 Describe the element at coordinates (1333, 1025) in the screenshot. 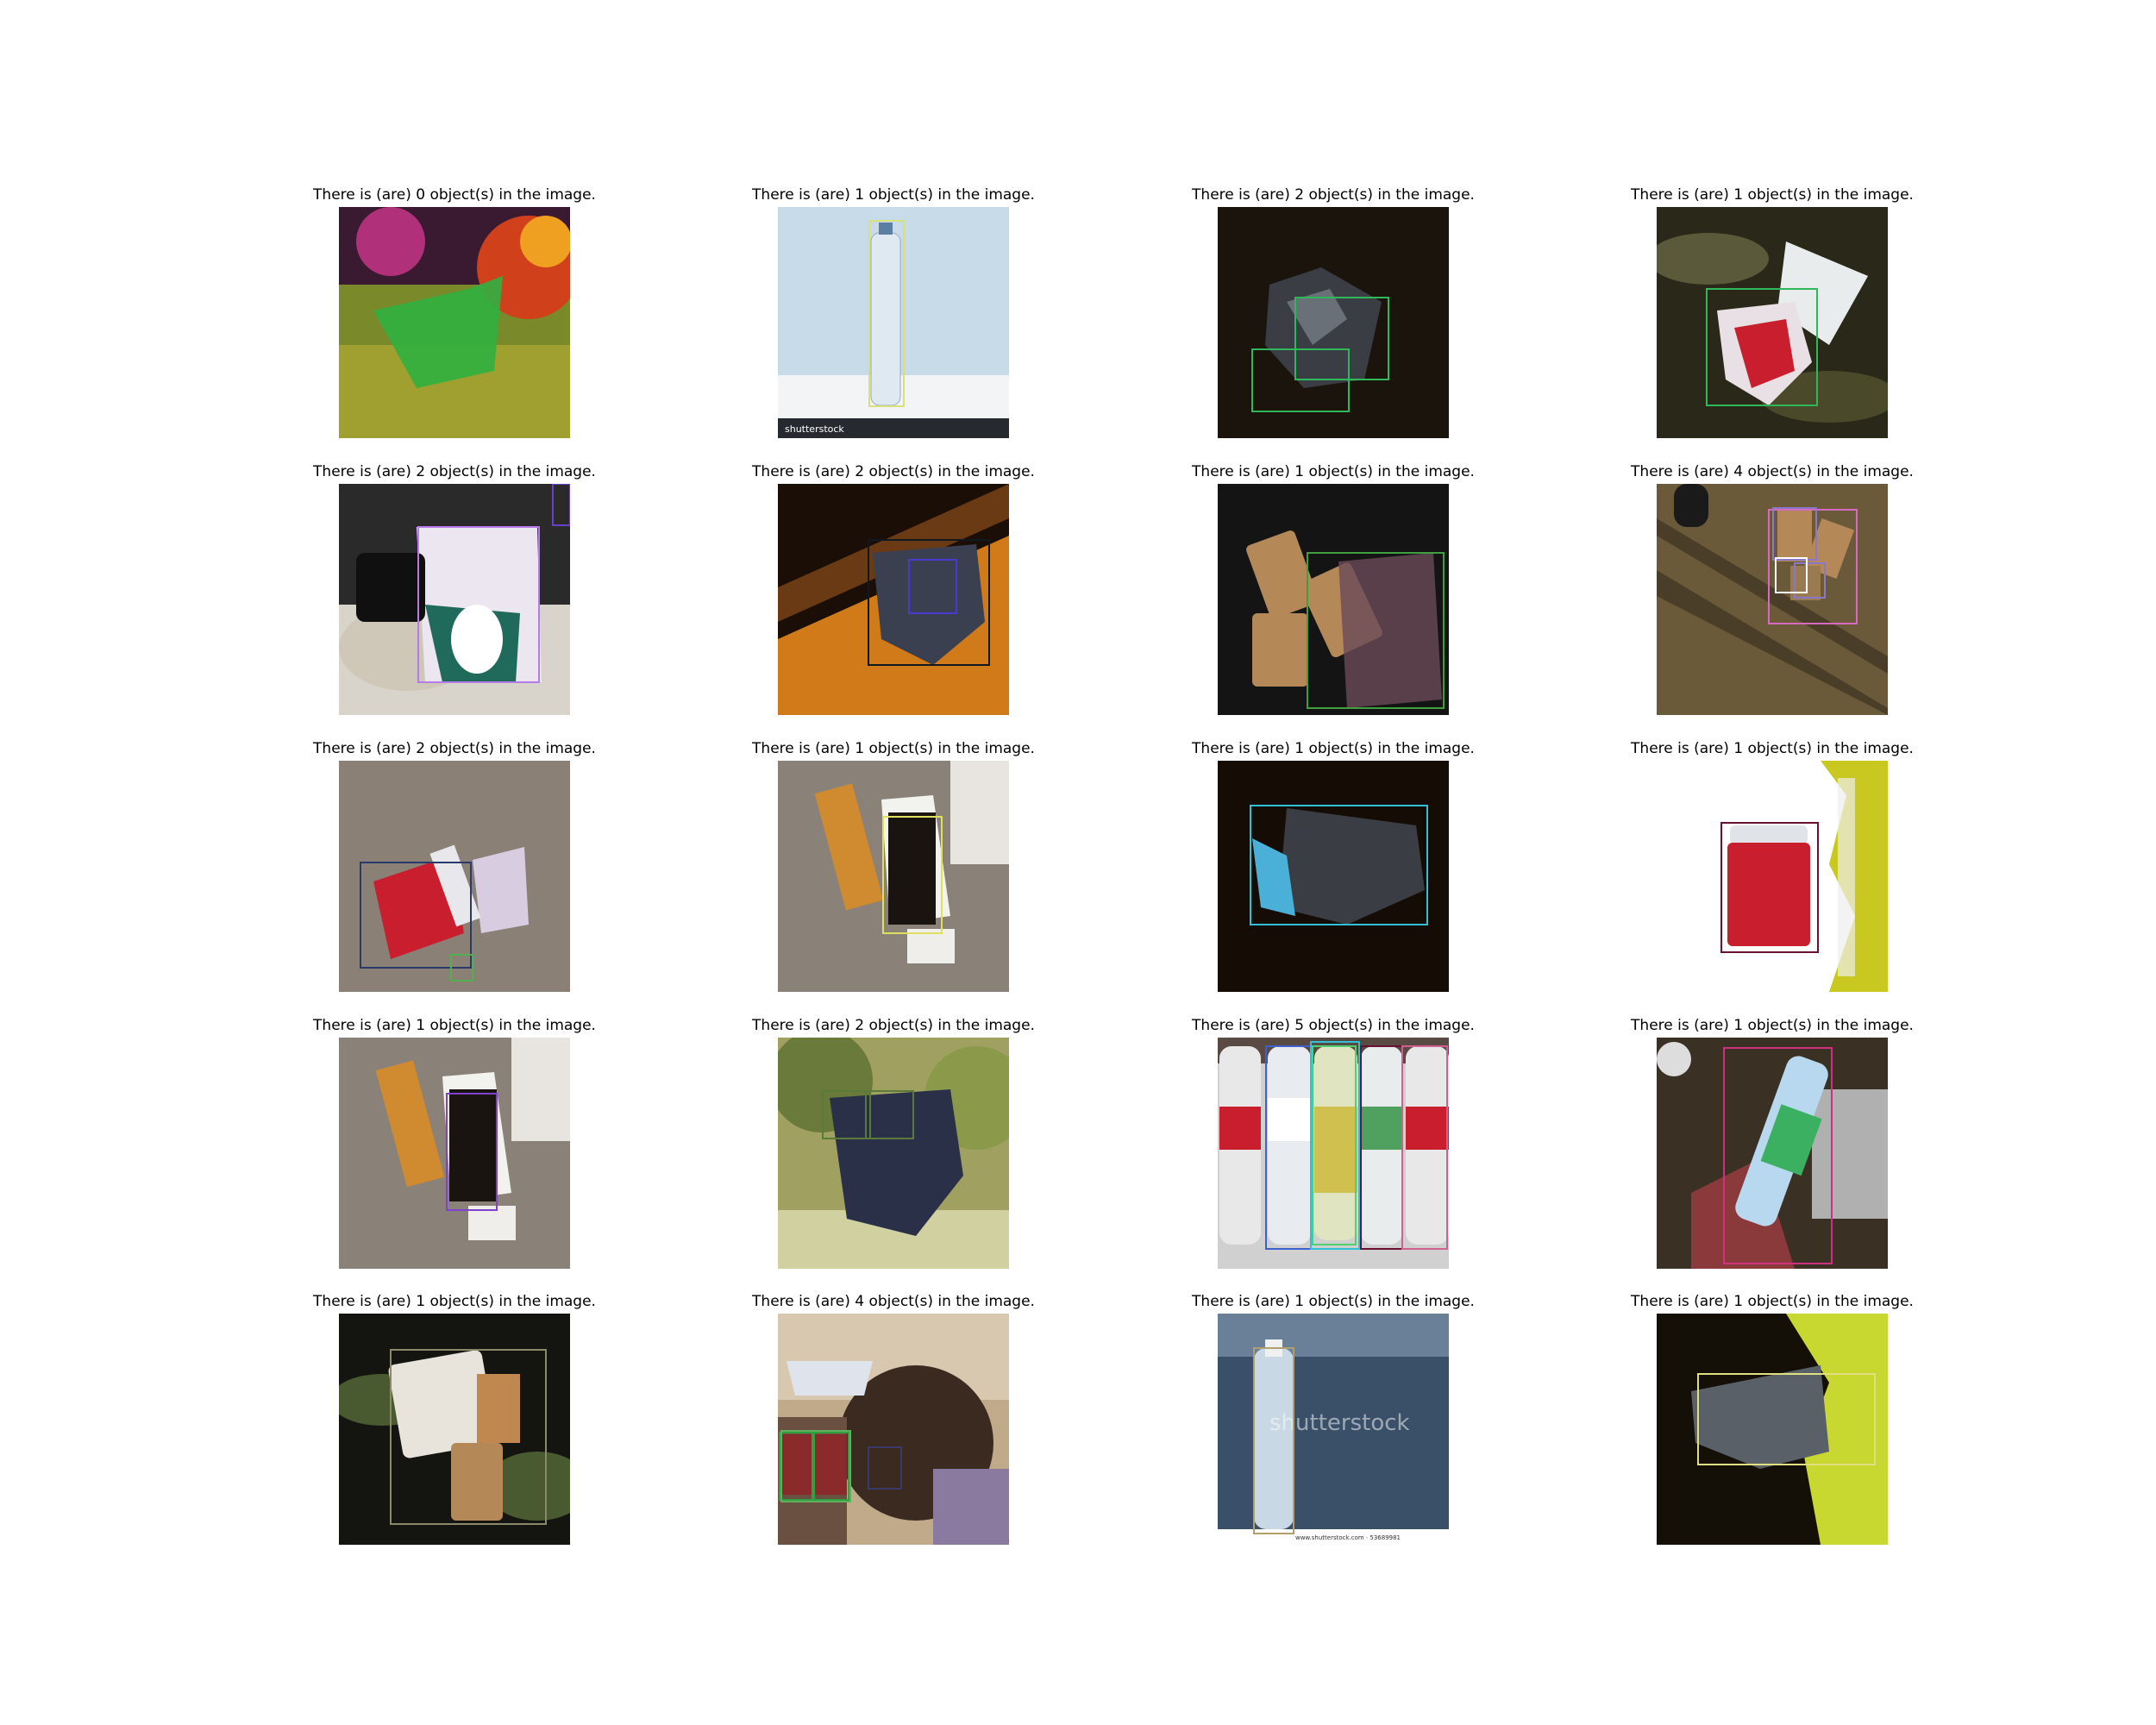

I see `image-caption: There is (are) 5 object(s) in the image.` at that location.